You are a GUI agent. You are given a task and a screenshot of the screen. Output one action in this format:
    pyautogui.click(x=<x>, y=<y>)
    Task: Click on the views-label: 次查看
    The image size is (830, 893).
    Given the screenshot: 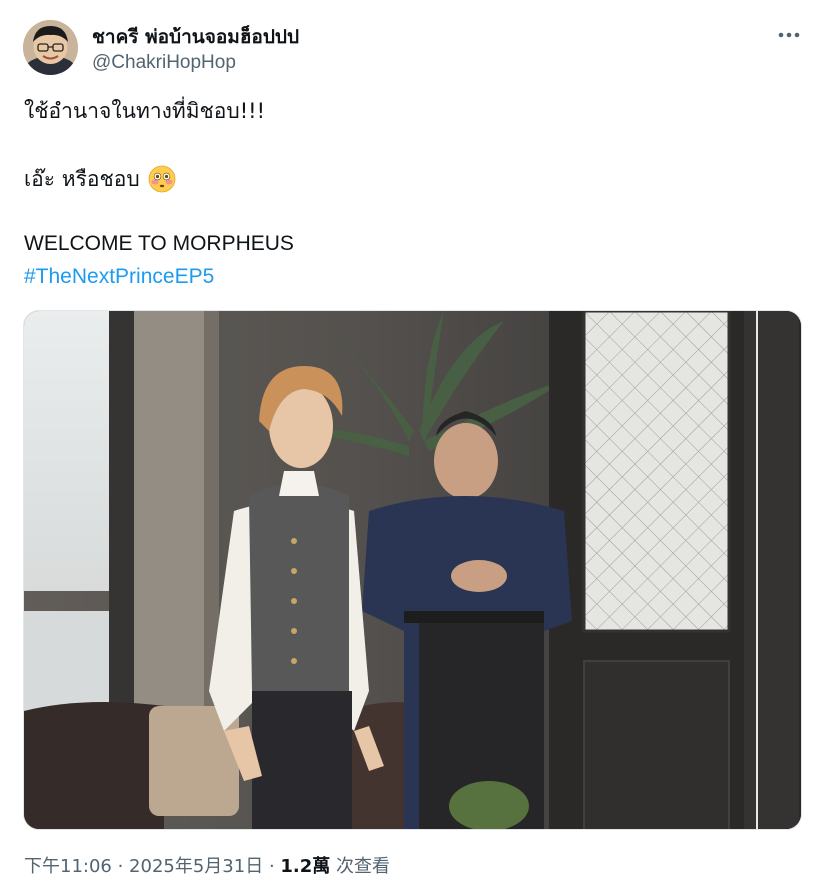 What is the action you would take?
    pyautogui.click(x=360, y=866)
    